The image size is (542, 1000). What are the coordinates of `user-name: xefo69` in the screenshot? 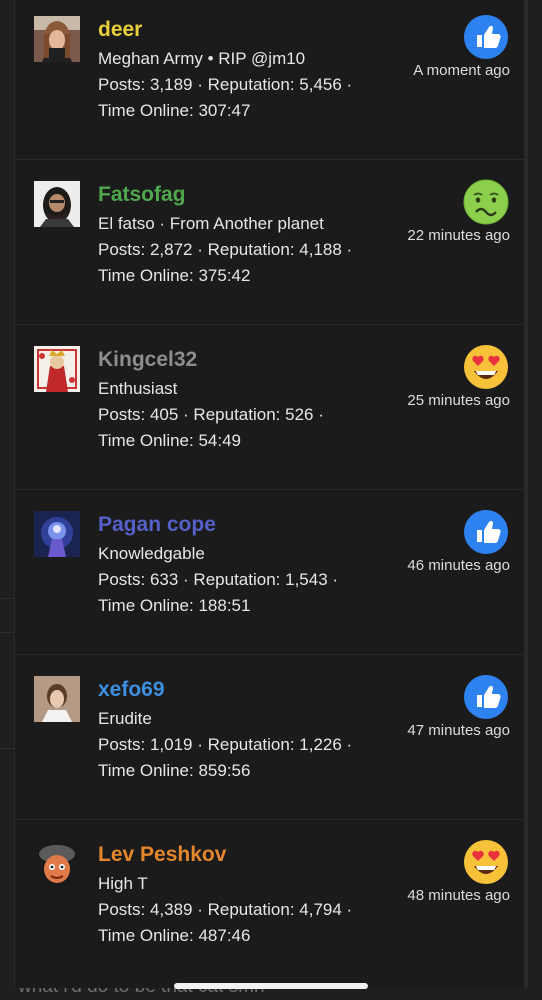 It's located at (131, 690).